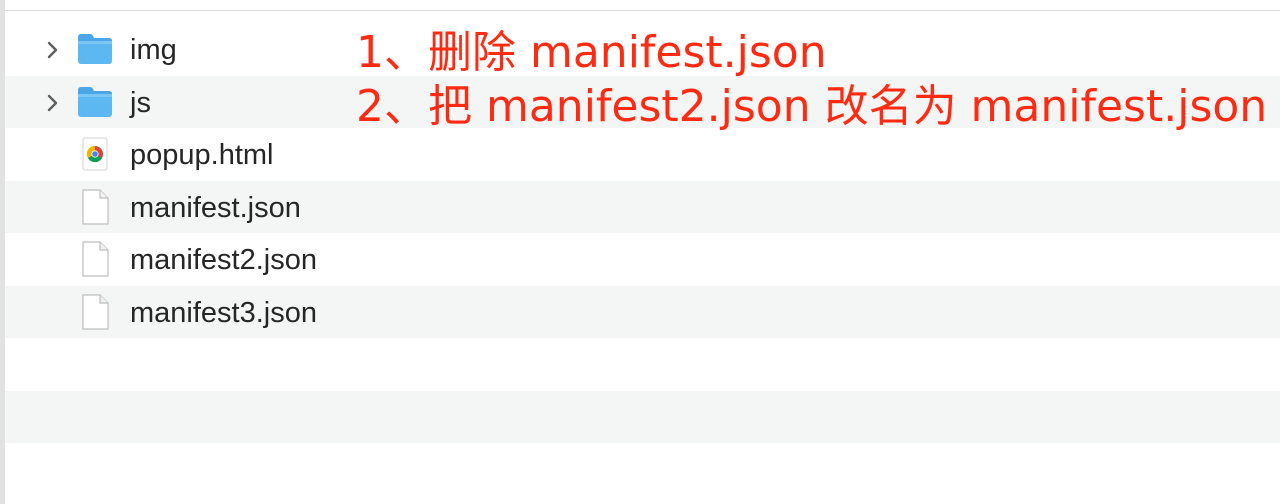 Image resolution: width=1280 pixels, height=504 pixels. I want to click on annotation-step-1: 1、删除 manifest.json, so click(591, 52).